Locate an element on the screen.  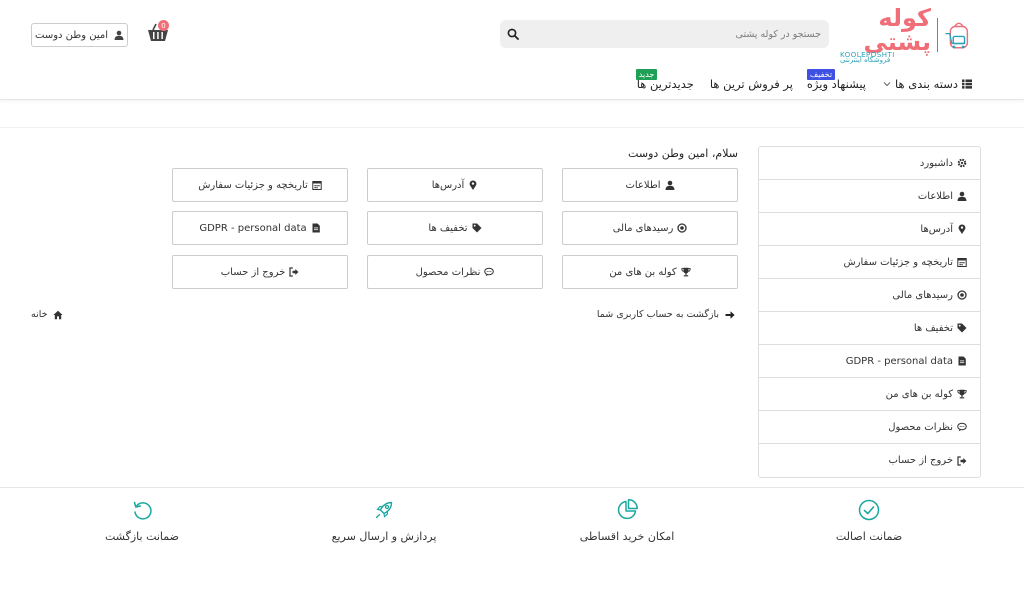
tile-addresses: آدرس‌ها is located at coordinates (455, 185).